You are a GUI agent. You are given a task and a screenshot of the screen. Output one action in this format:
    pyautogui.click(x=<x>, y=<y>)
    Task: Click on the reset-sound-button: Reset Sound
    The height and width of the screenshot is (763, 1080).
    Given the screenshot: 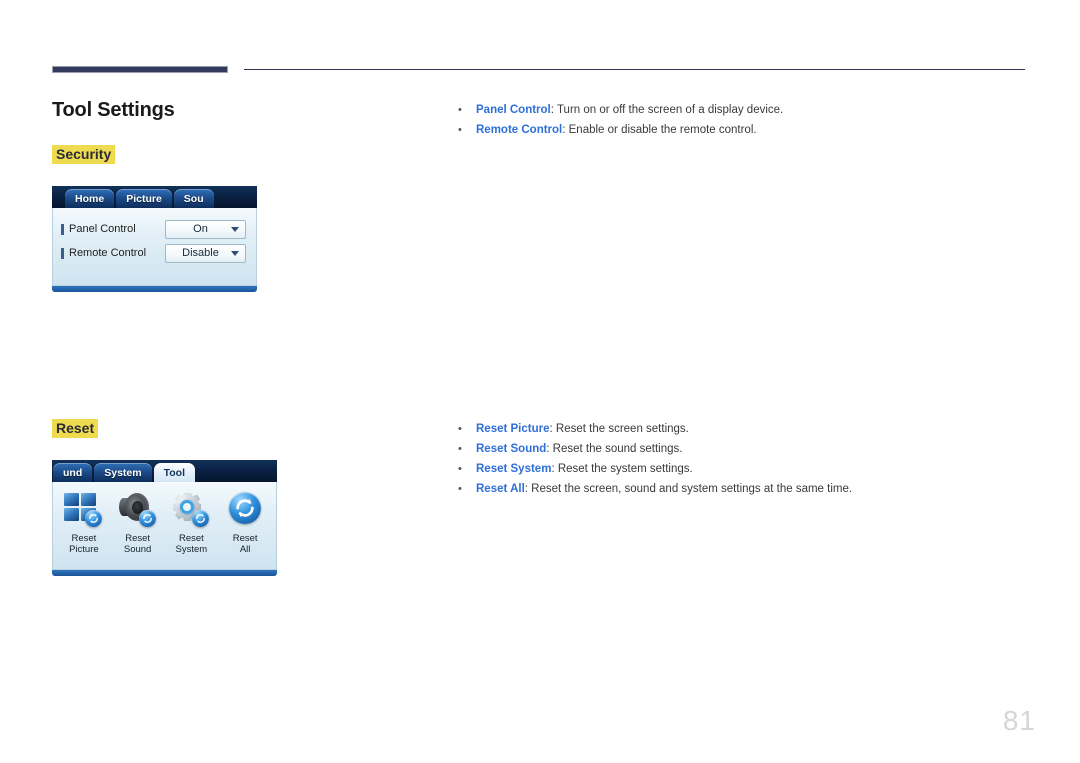 What is the action you would take?
    pyautogui.click(x=138, y=522)
    